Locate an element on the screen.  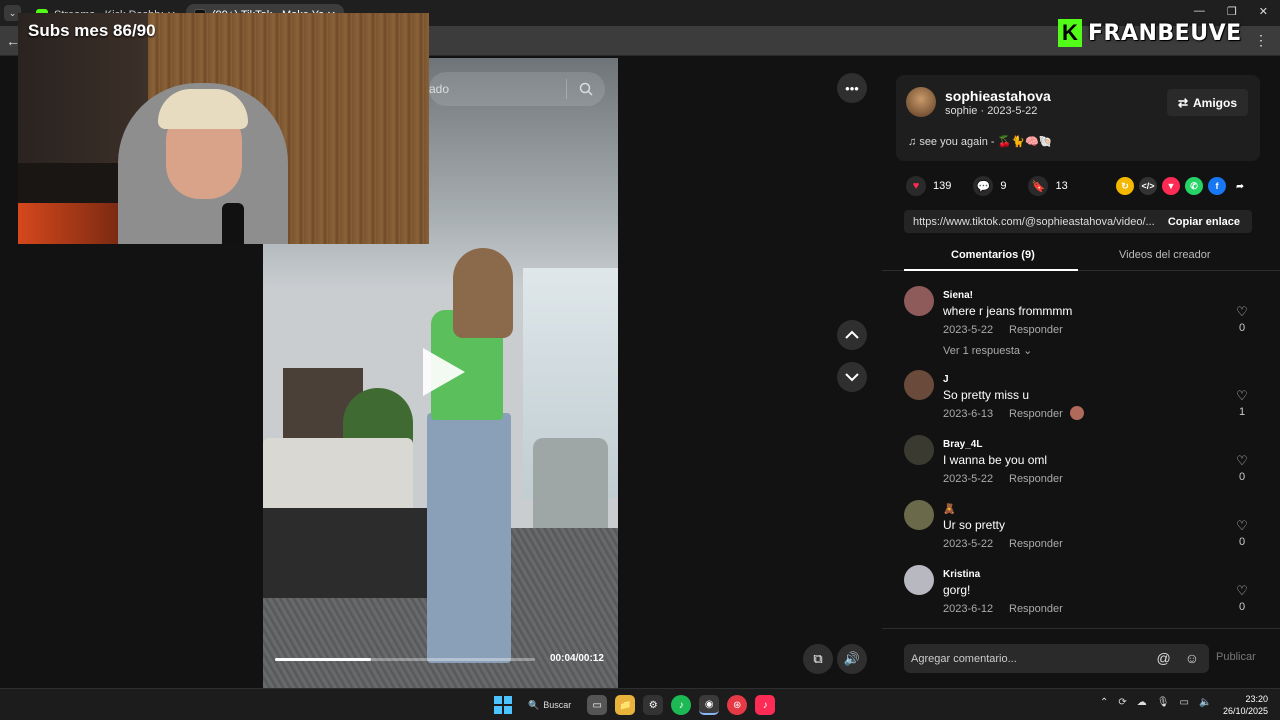
save-stat: 🔖 13 is located at coordinates (1048, 186).